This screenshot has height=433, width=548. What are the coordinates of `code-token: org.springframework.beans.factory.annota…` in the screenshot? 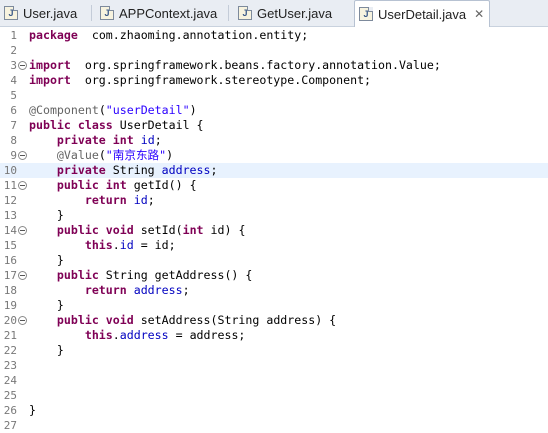 It's located at (255, 65).